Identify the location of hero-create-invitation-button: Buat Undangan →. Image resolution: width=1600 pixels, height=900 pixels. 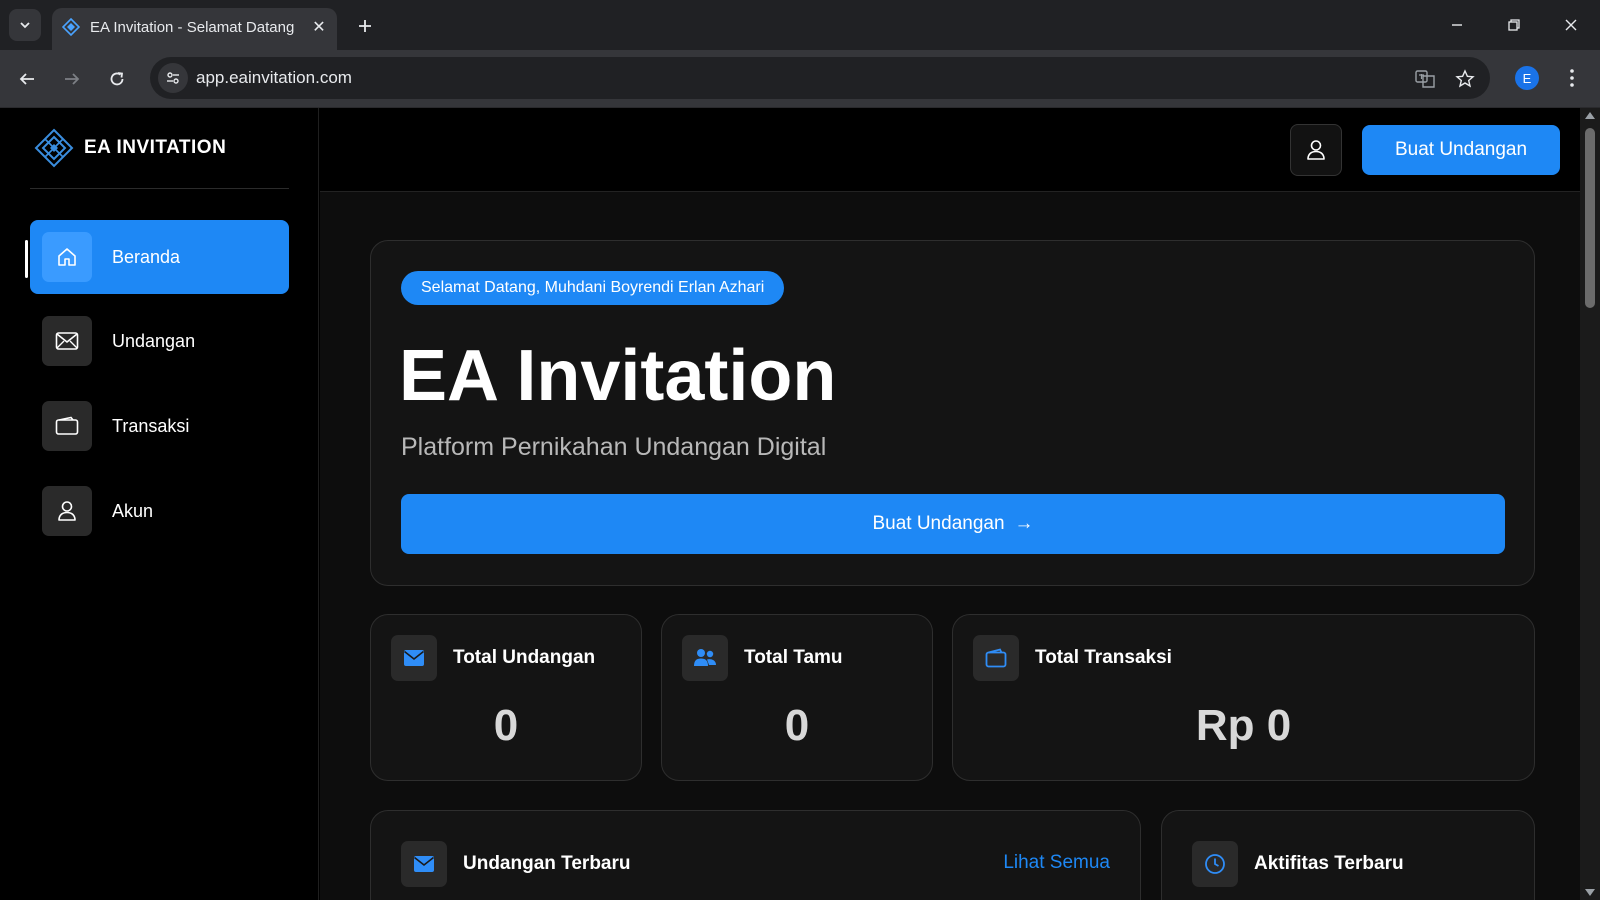
(953, 524).